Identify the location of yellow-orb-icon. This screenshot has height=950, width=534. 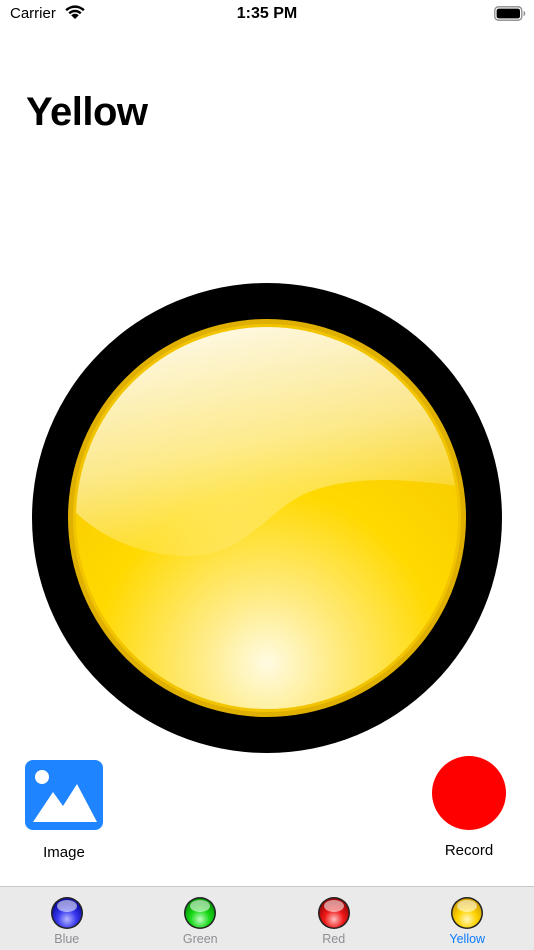
(467, 913).